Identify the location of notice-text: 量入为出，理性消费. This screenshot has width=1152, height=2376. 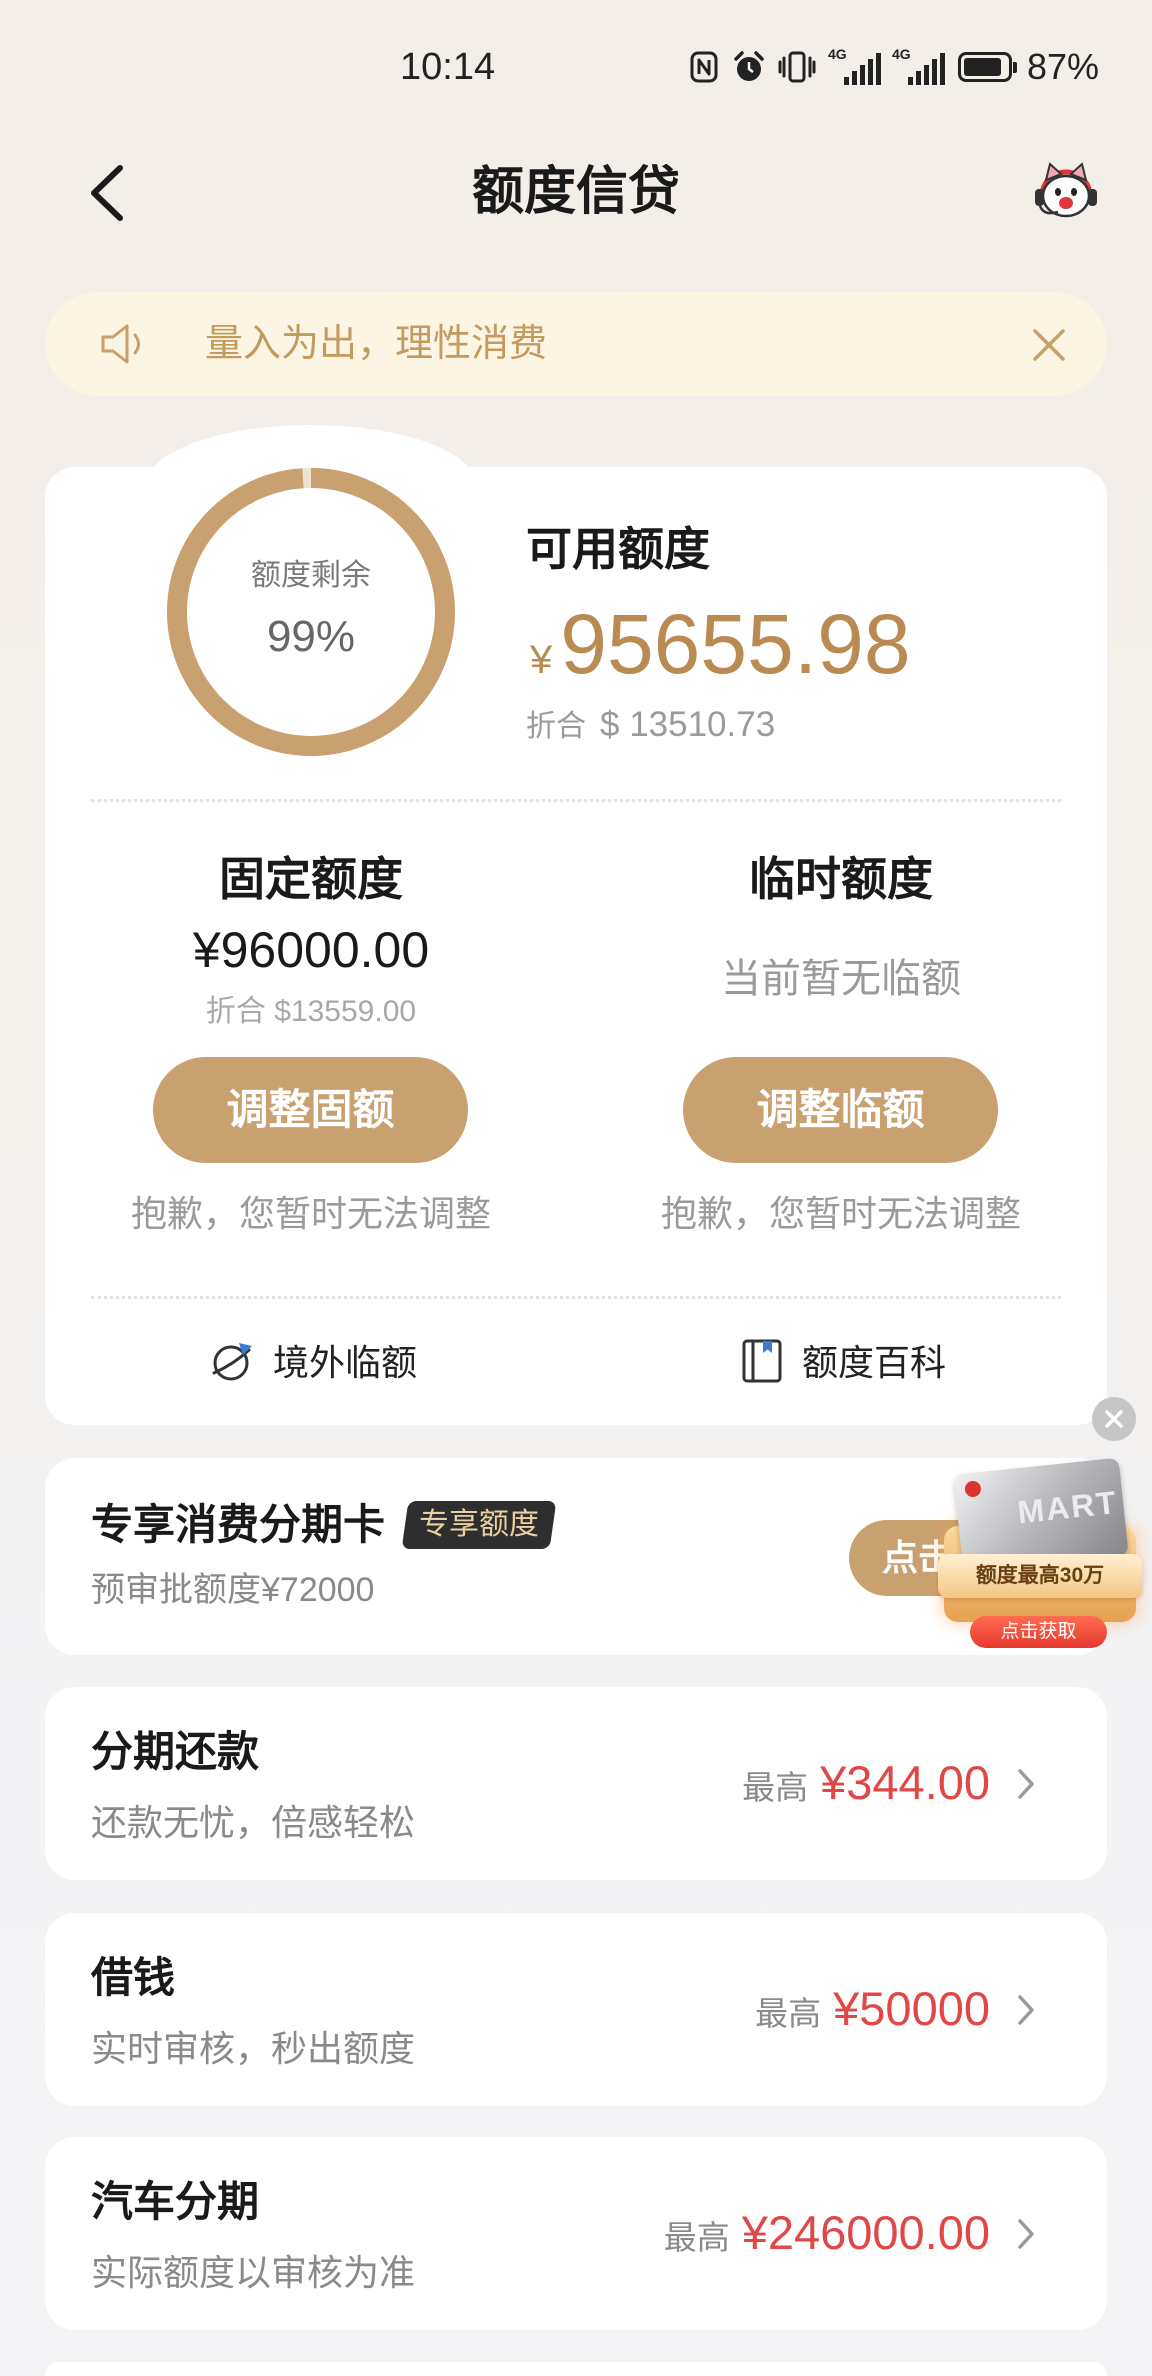
(376, 344).